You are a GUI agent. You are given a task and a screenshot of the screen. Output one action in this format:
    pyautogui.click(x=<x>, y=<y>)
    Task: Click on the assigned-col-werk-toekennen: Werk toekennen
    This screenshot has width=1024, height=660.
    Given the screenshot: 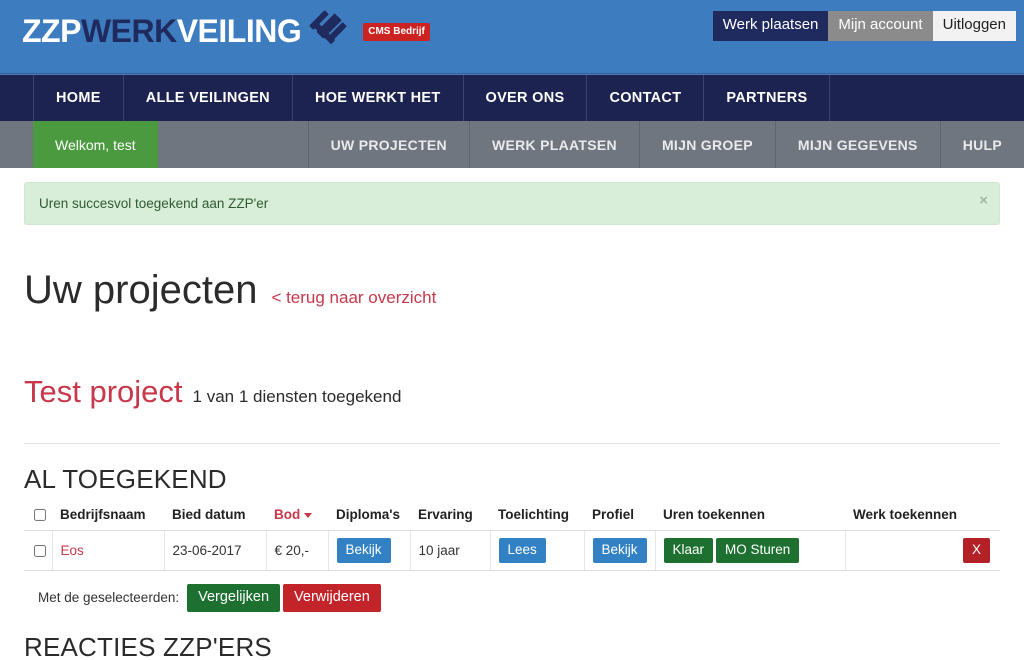 What is the action you would take?
    pyautogui.click(x=922, y=516)
    